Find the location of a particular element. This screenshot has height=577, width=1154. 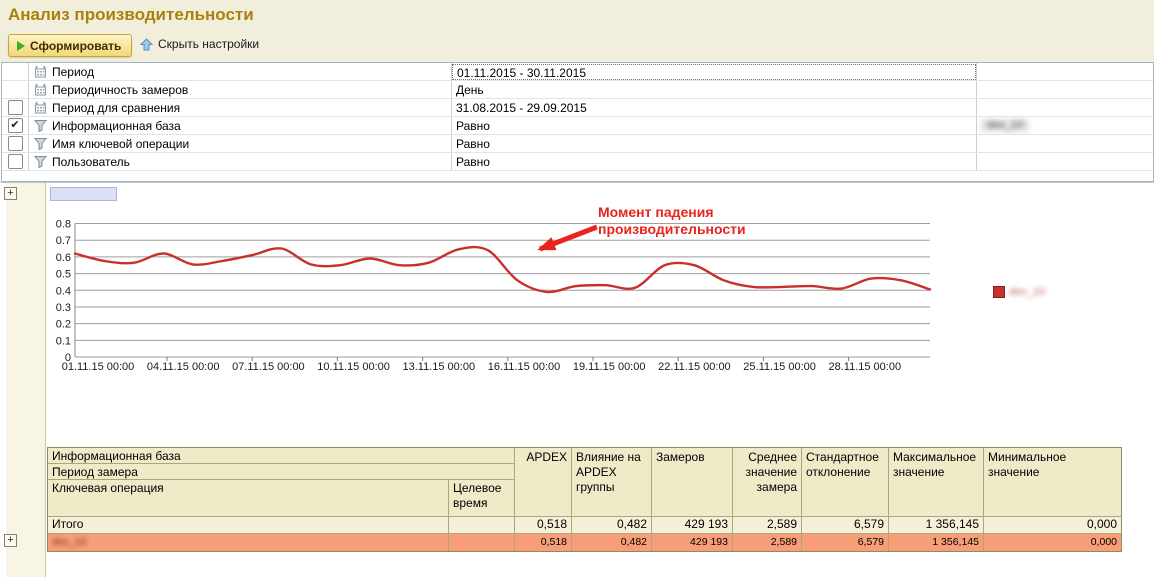

header-measurements: Замеров is located at coordinates (691, 482).